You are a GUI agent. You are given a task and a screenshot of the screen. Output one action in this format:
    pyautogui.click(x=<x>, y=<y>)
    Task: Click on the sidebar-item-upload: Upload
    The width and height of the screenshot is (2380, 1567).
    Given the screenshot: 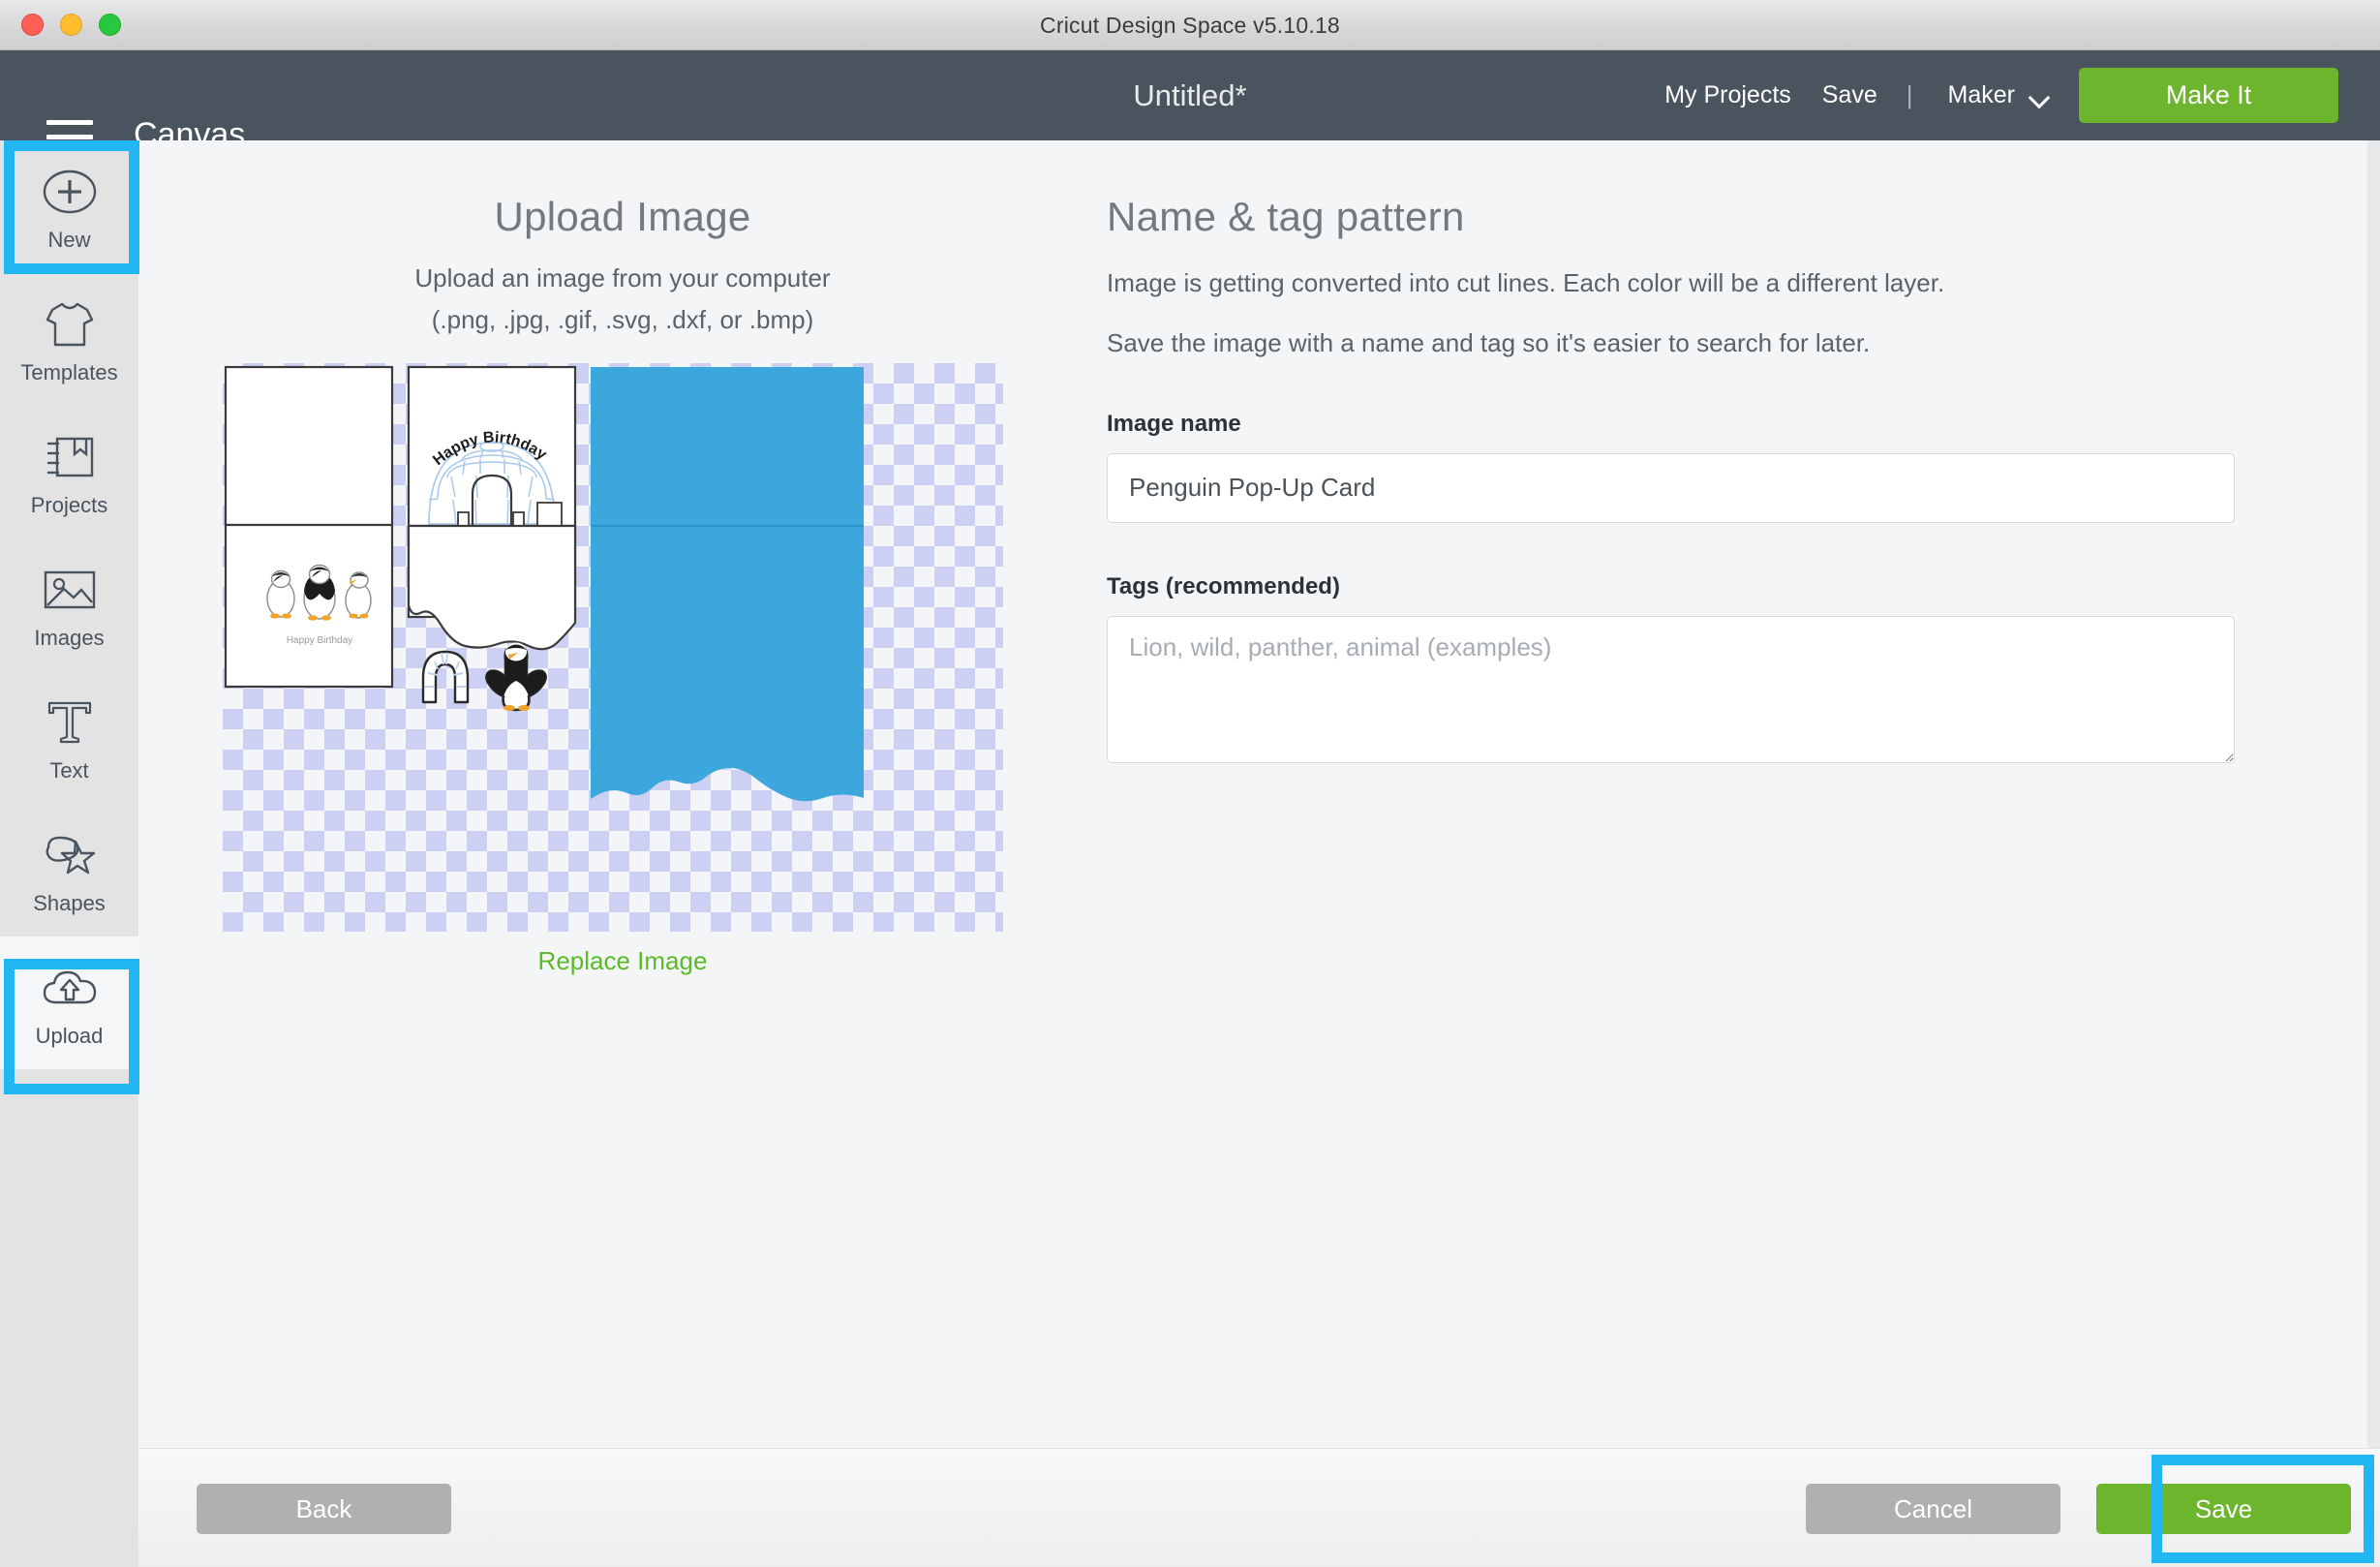 What is the action you would take?
    pyautogui.click(x=69, y=1003)
    